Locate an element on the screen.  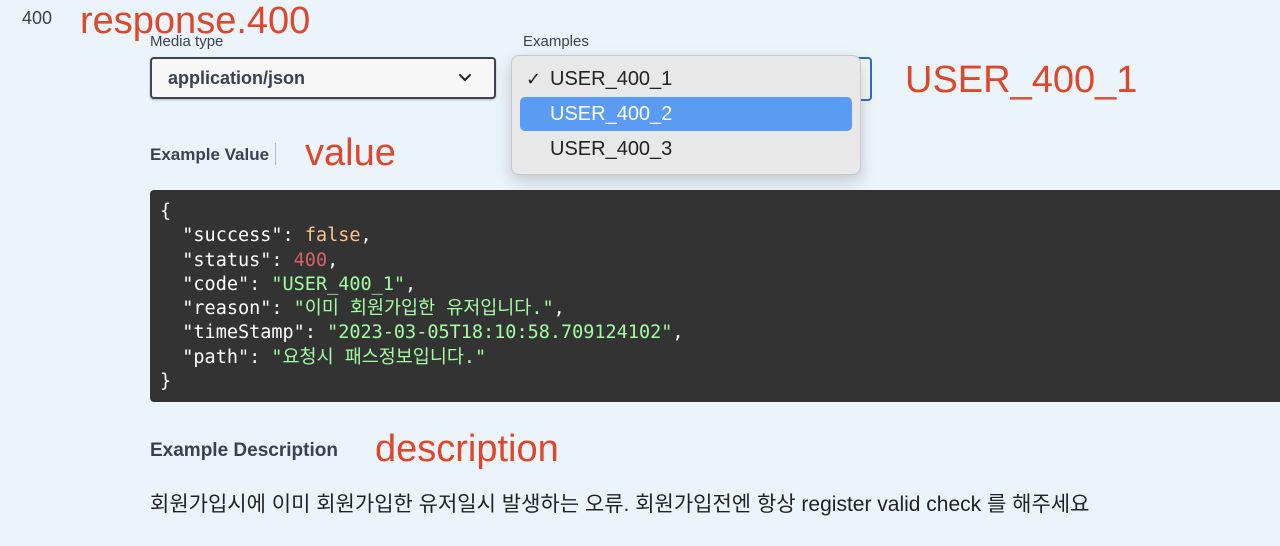
annotation-value: value is located at coordinates (350, 153).